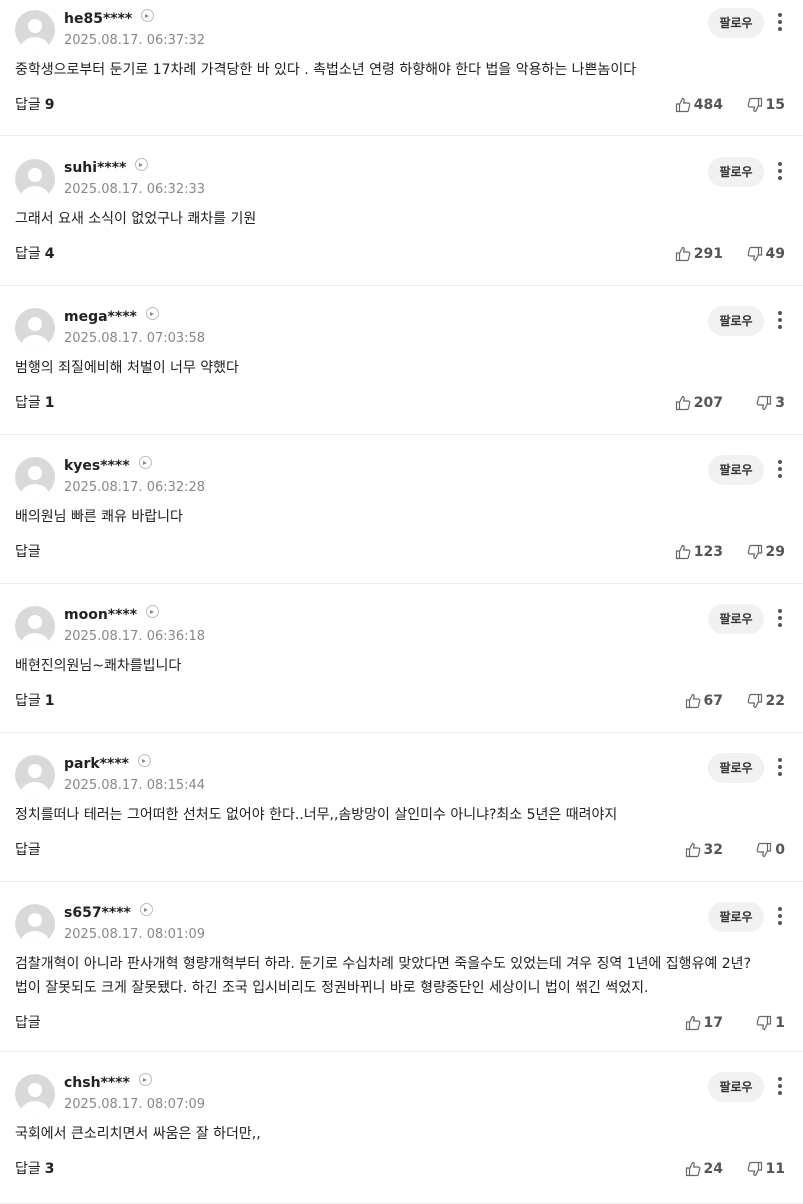  Describe the element at coordinates (49, 105) in the screenshot. I see `reply-count: 9` at that location.